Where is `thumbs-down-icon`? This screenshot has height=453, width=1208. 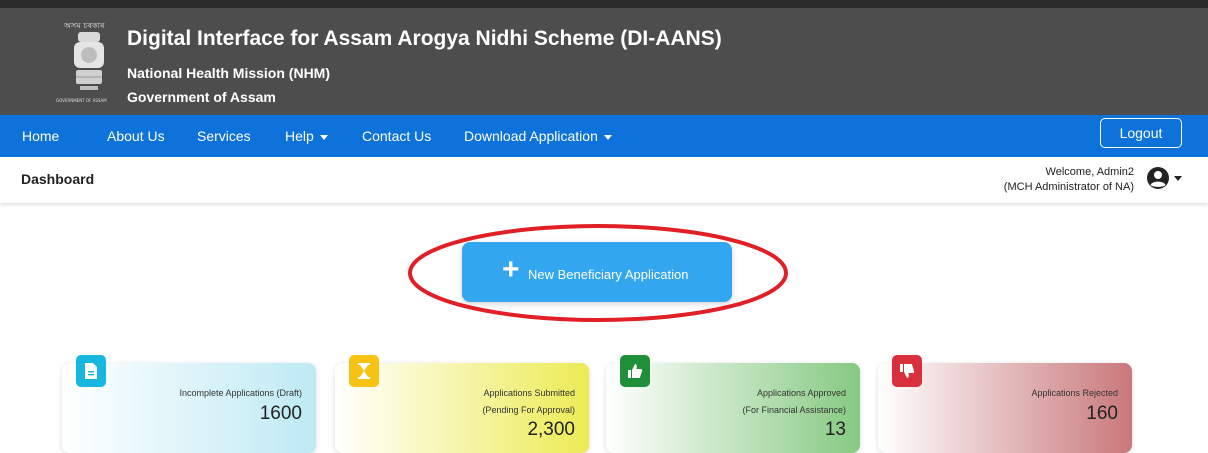
thumbs-down-icon is located at coordinates (907, 371).